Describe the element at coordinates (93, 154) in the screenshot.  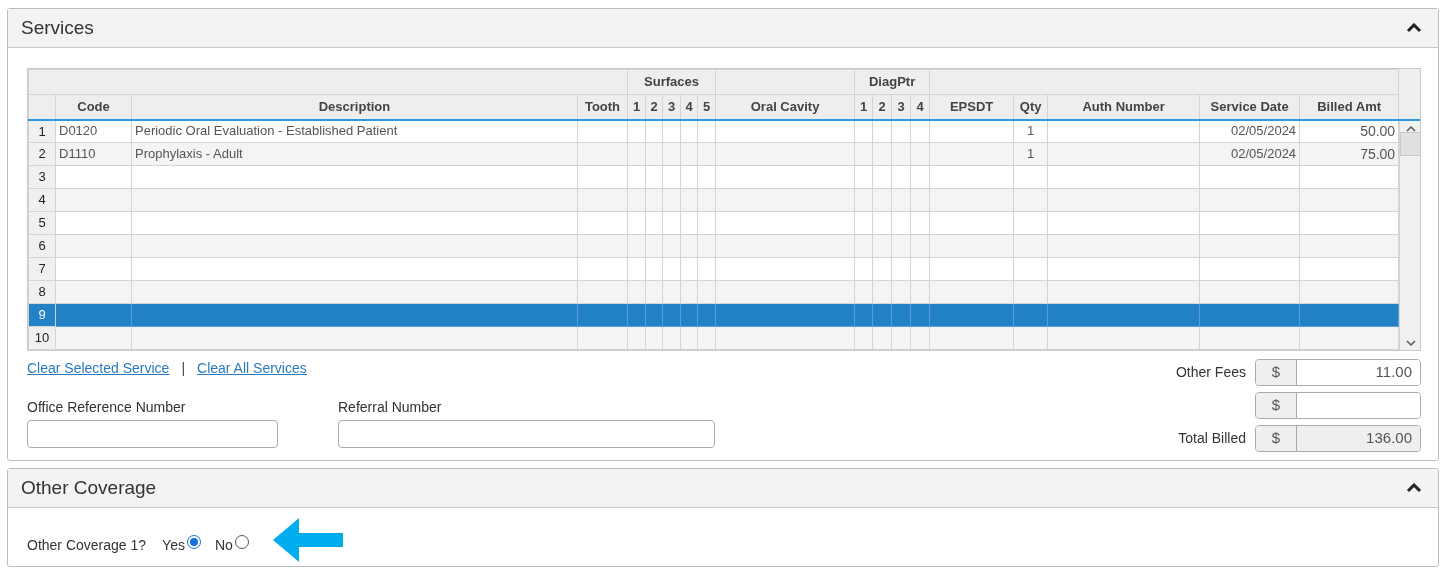
I see `table-cell: D1110` at that location.